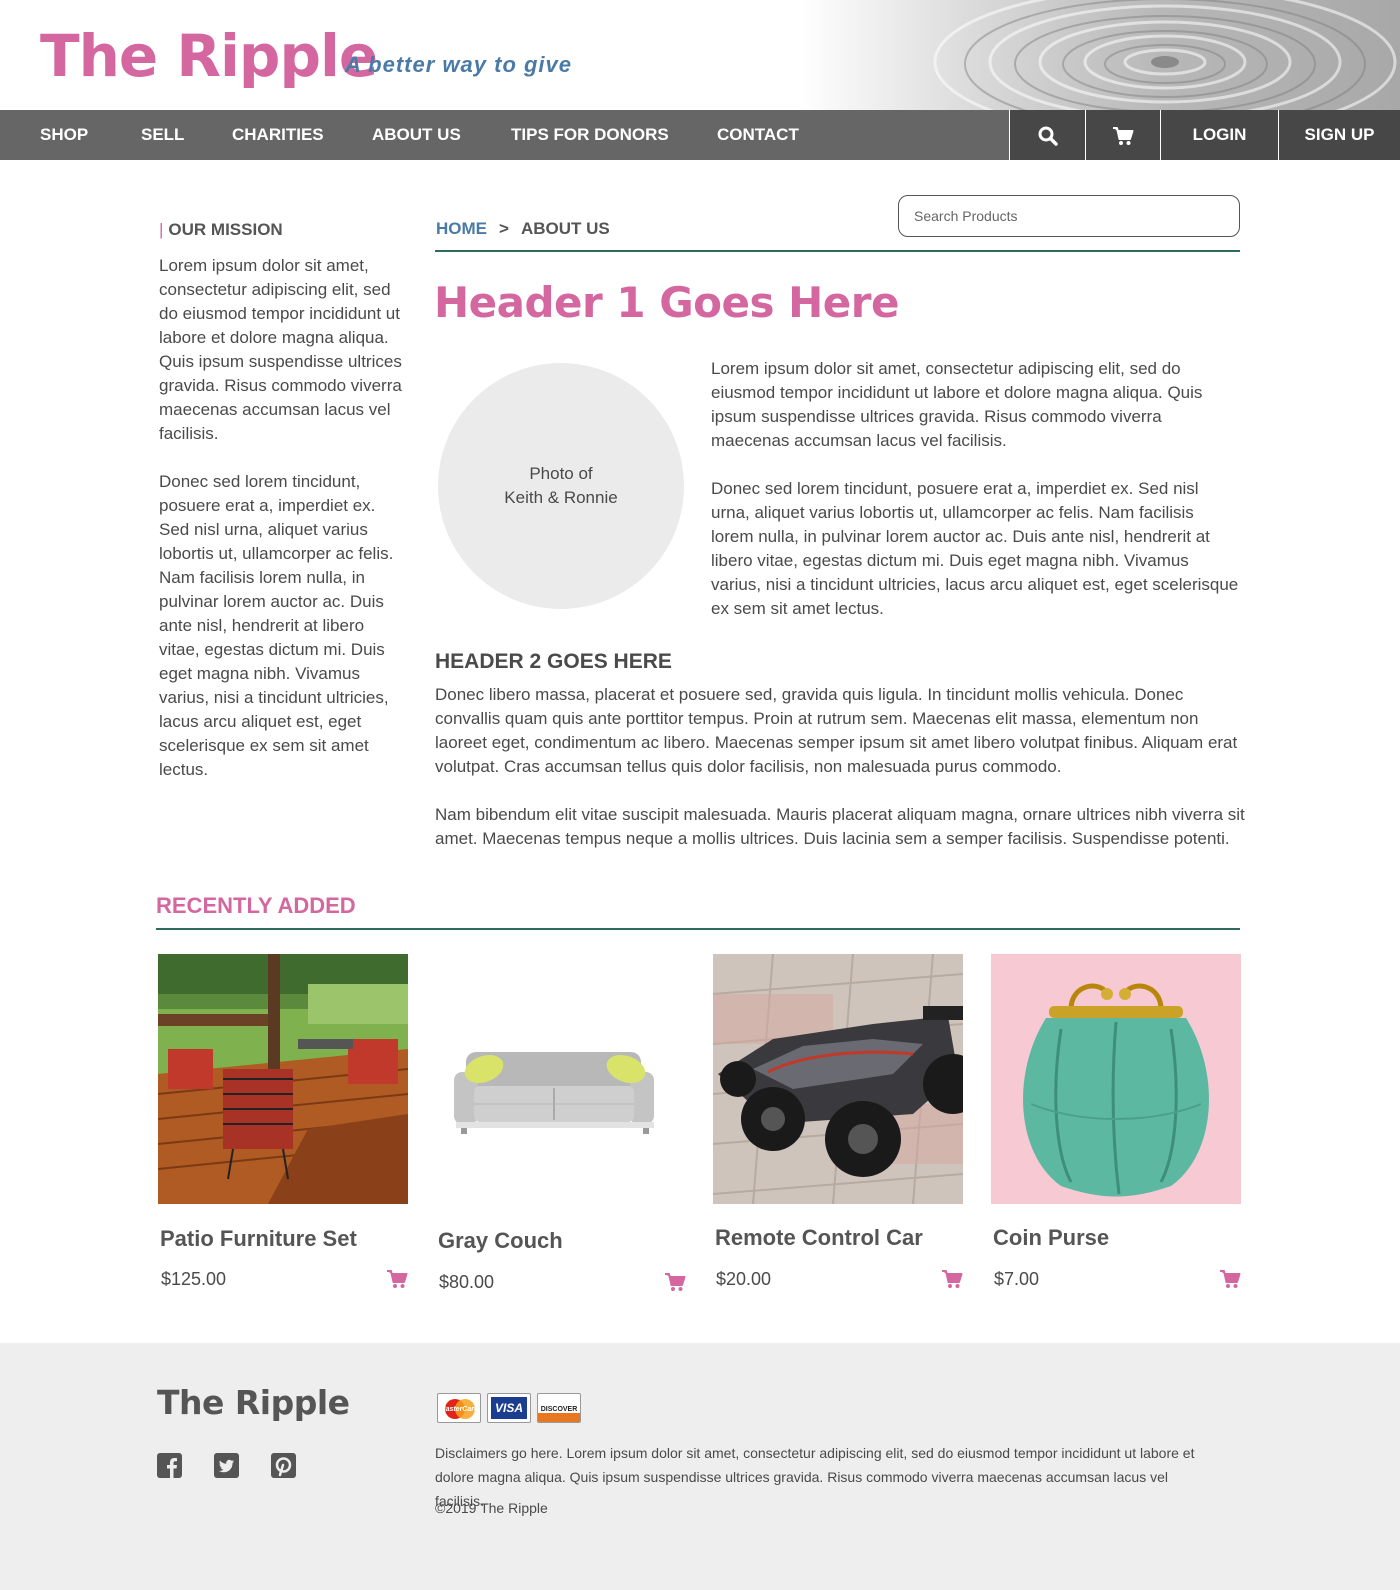 The image size is (1400, 1590). I want to click on page-title: Header 1 Goes Here, so click(666, 302).